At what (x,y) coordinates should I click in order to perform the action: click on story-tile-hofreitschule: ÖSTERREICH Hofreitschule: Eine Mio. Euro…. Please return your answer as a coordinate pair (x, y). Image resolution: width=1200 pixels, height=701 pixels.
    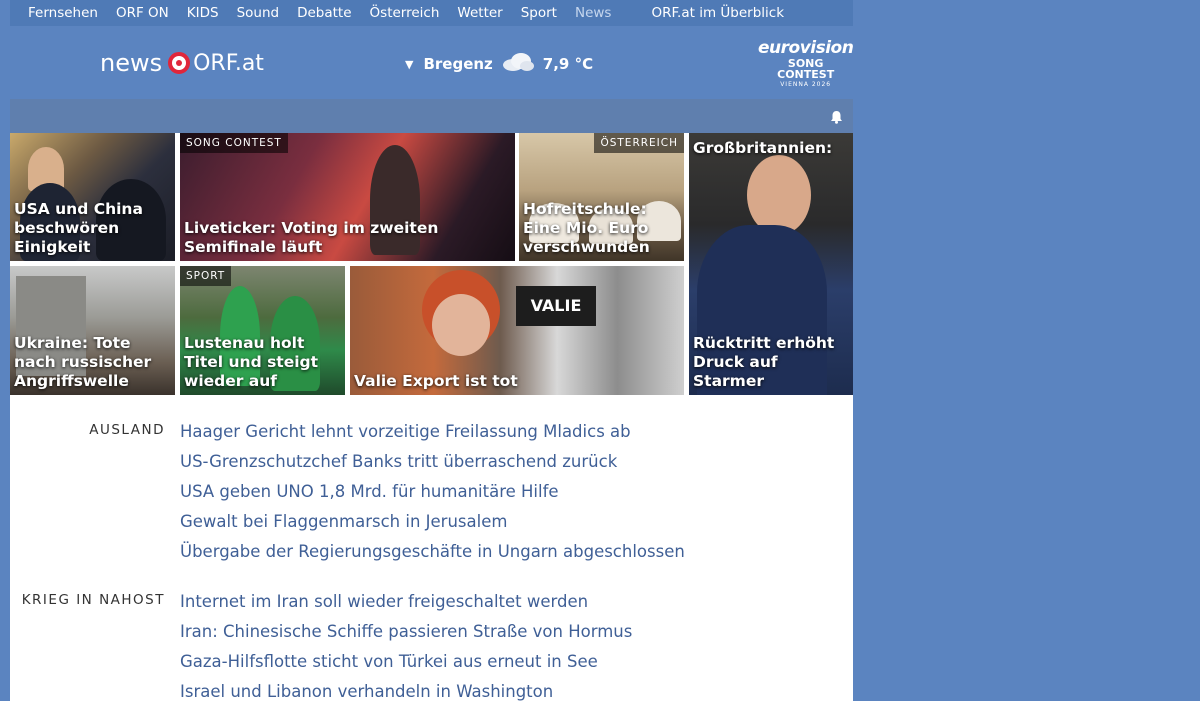
    Looking at the image, I should click on (601, 197).